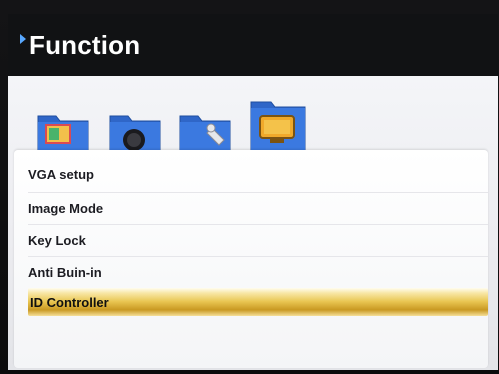  What do you see at coordinates (57, 240) in the screenshot?
I see `menu-item-label: Key Lock` at bounding box center [57, 240].